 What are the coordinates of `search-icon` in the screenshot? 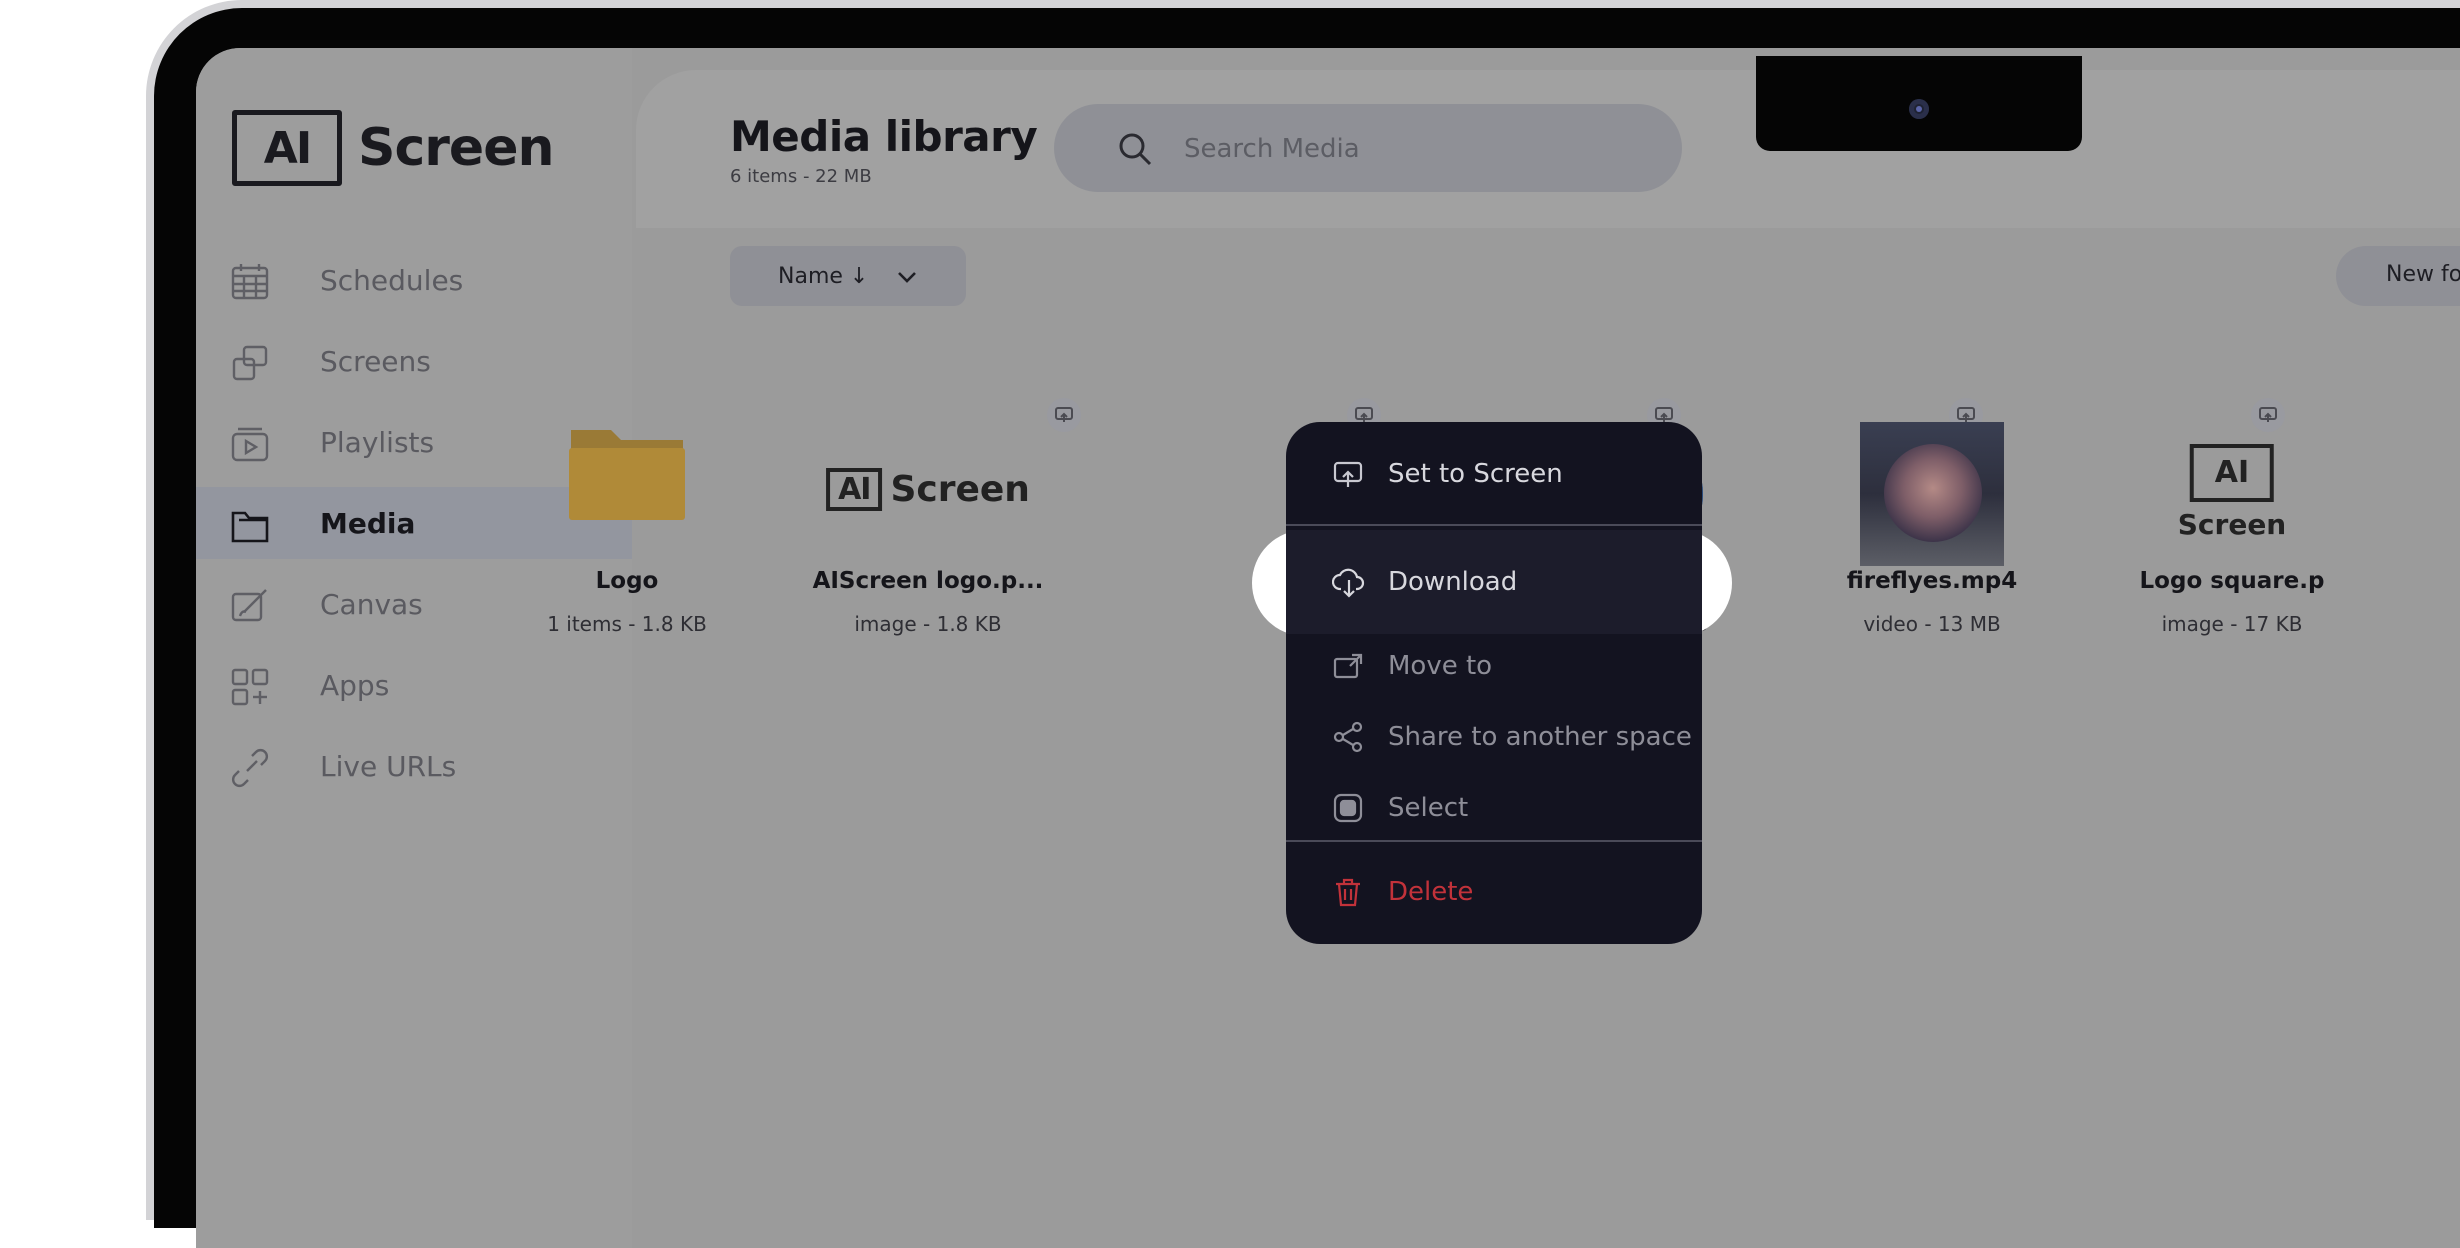 It's located at (1135, 149).